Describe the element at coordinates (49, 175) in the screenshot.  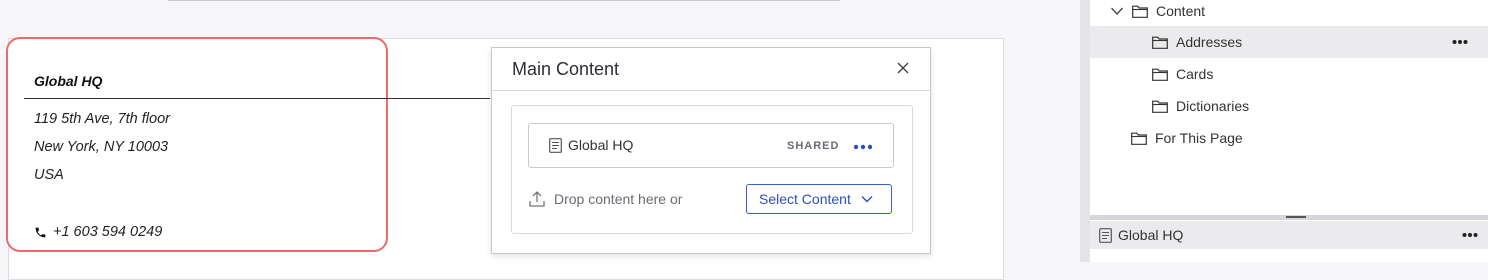
I see `address-line-3: USA` at that location.